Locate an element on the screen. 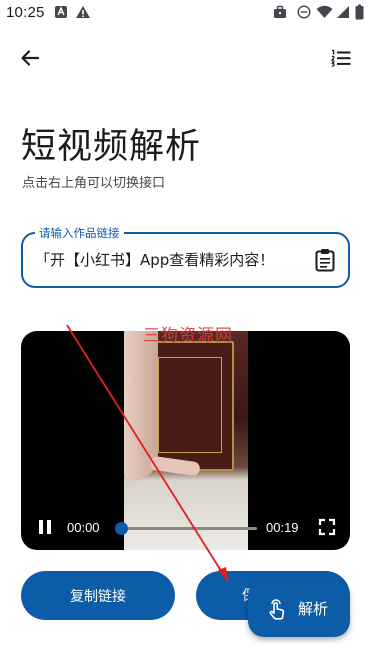  arrow-back-icon is located at coordinates (30, 58).